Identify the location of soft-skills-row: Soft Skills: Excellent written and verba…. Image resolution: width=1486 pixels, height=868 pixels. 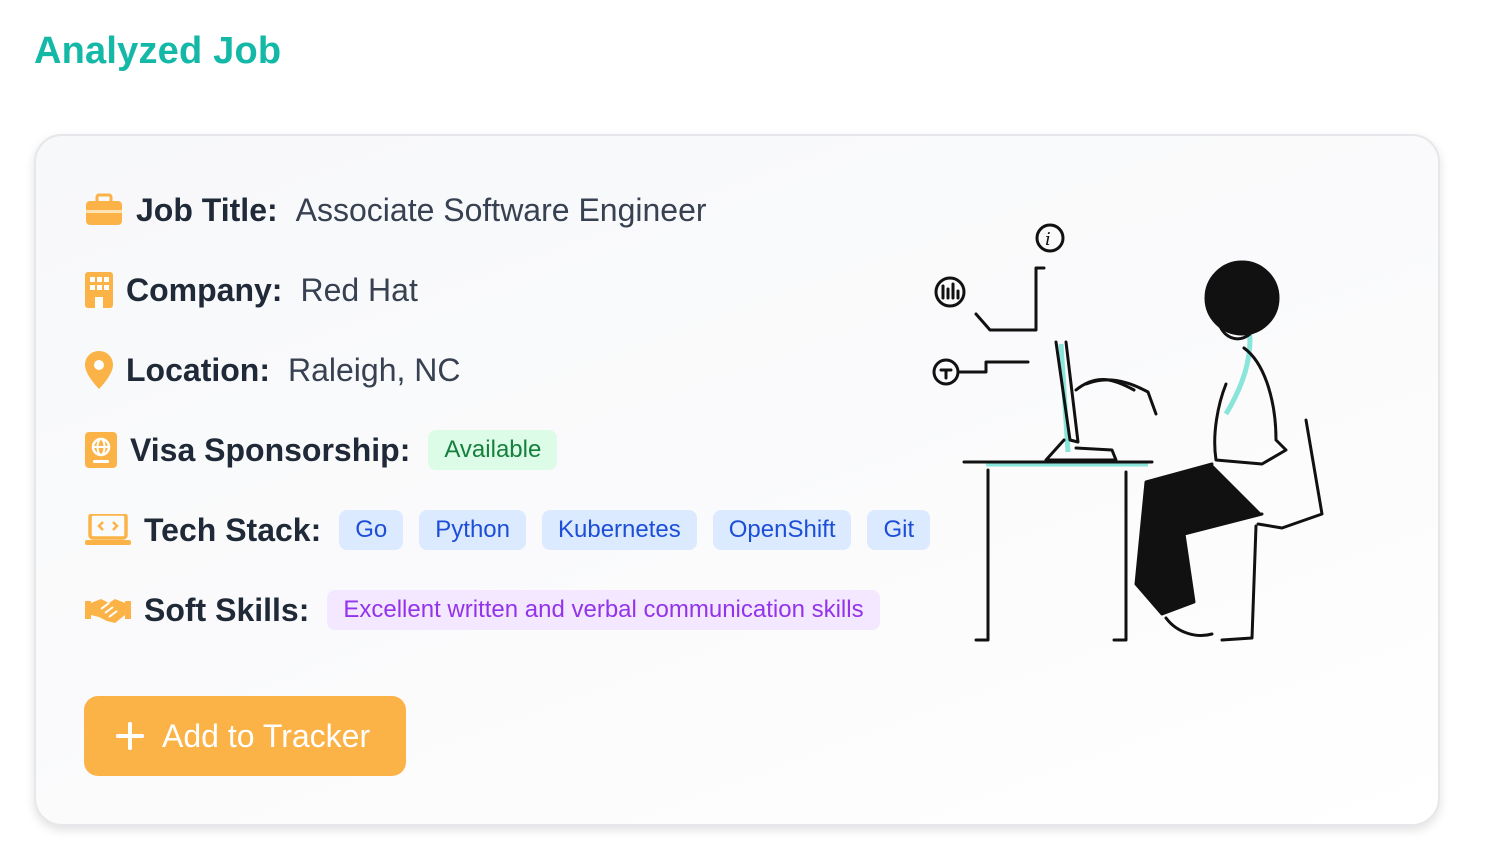
(490, 610).